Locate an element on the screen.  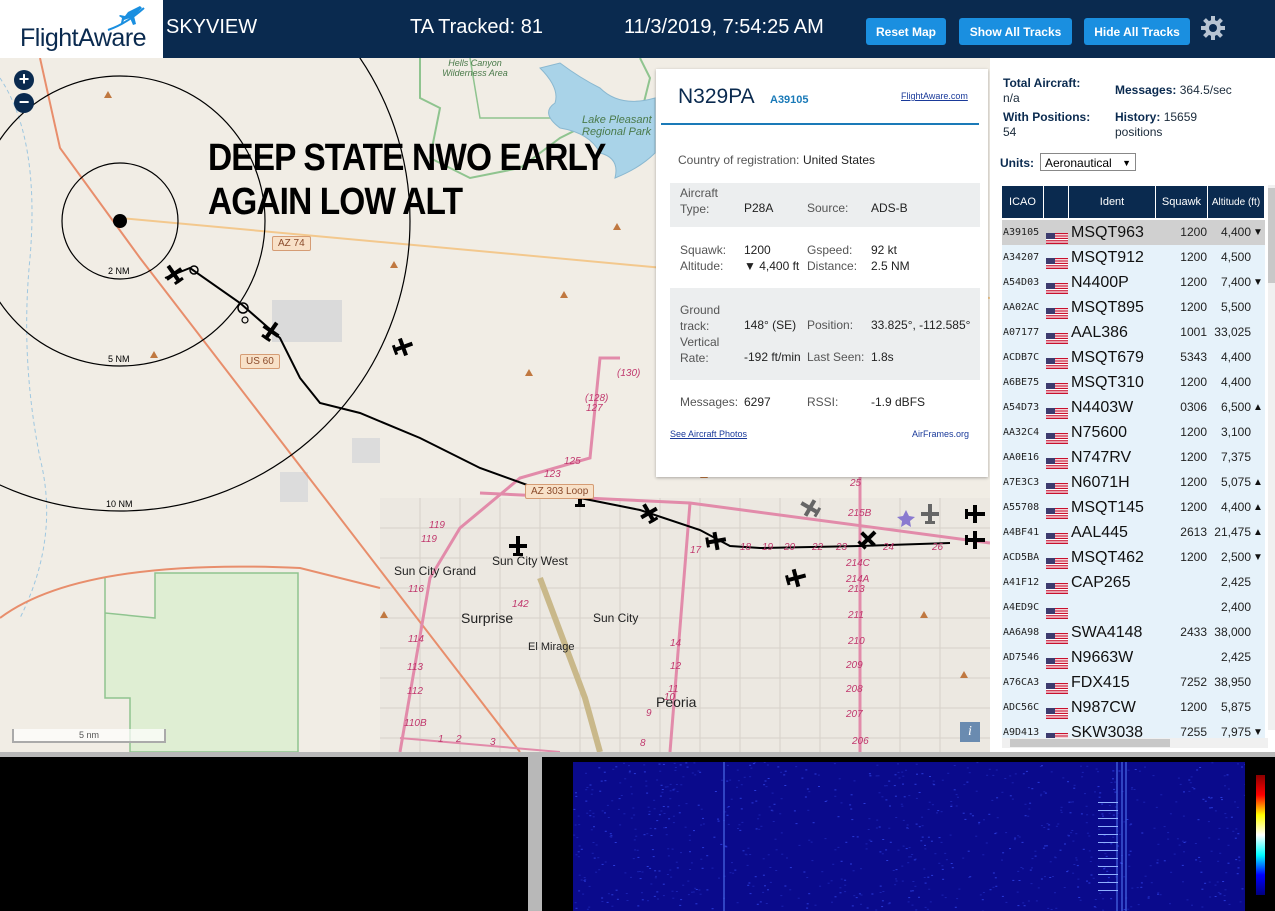
icao-cell: A07177 is located at coordinates (1021, 332).